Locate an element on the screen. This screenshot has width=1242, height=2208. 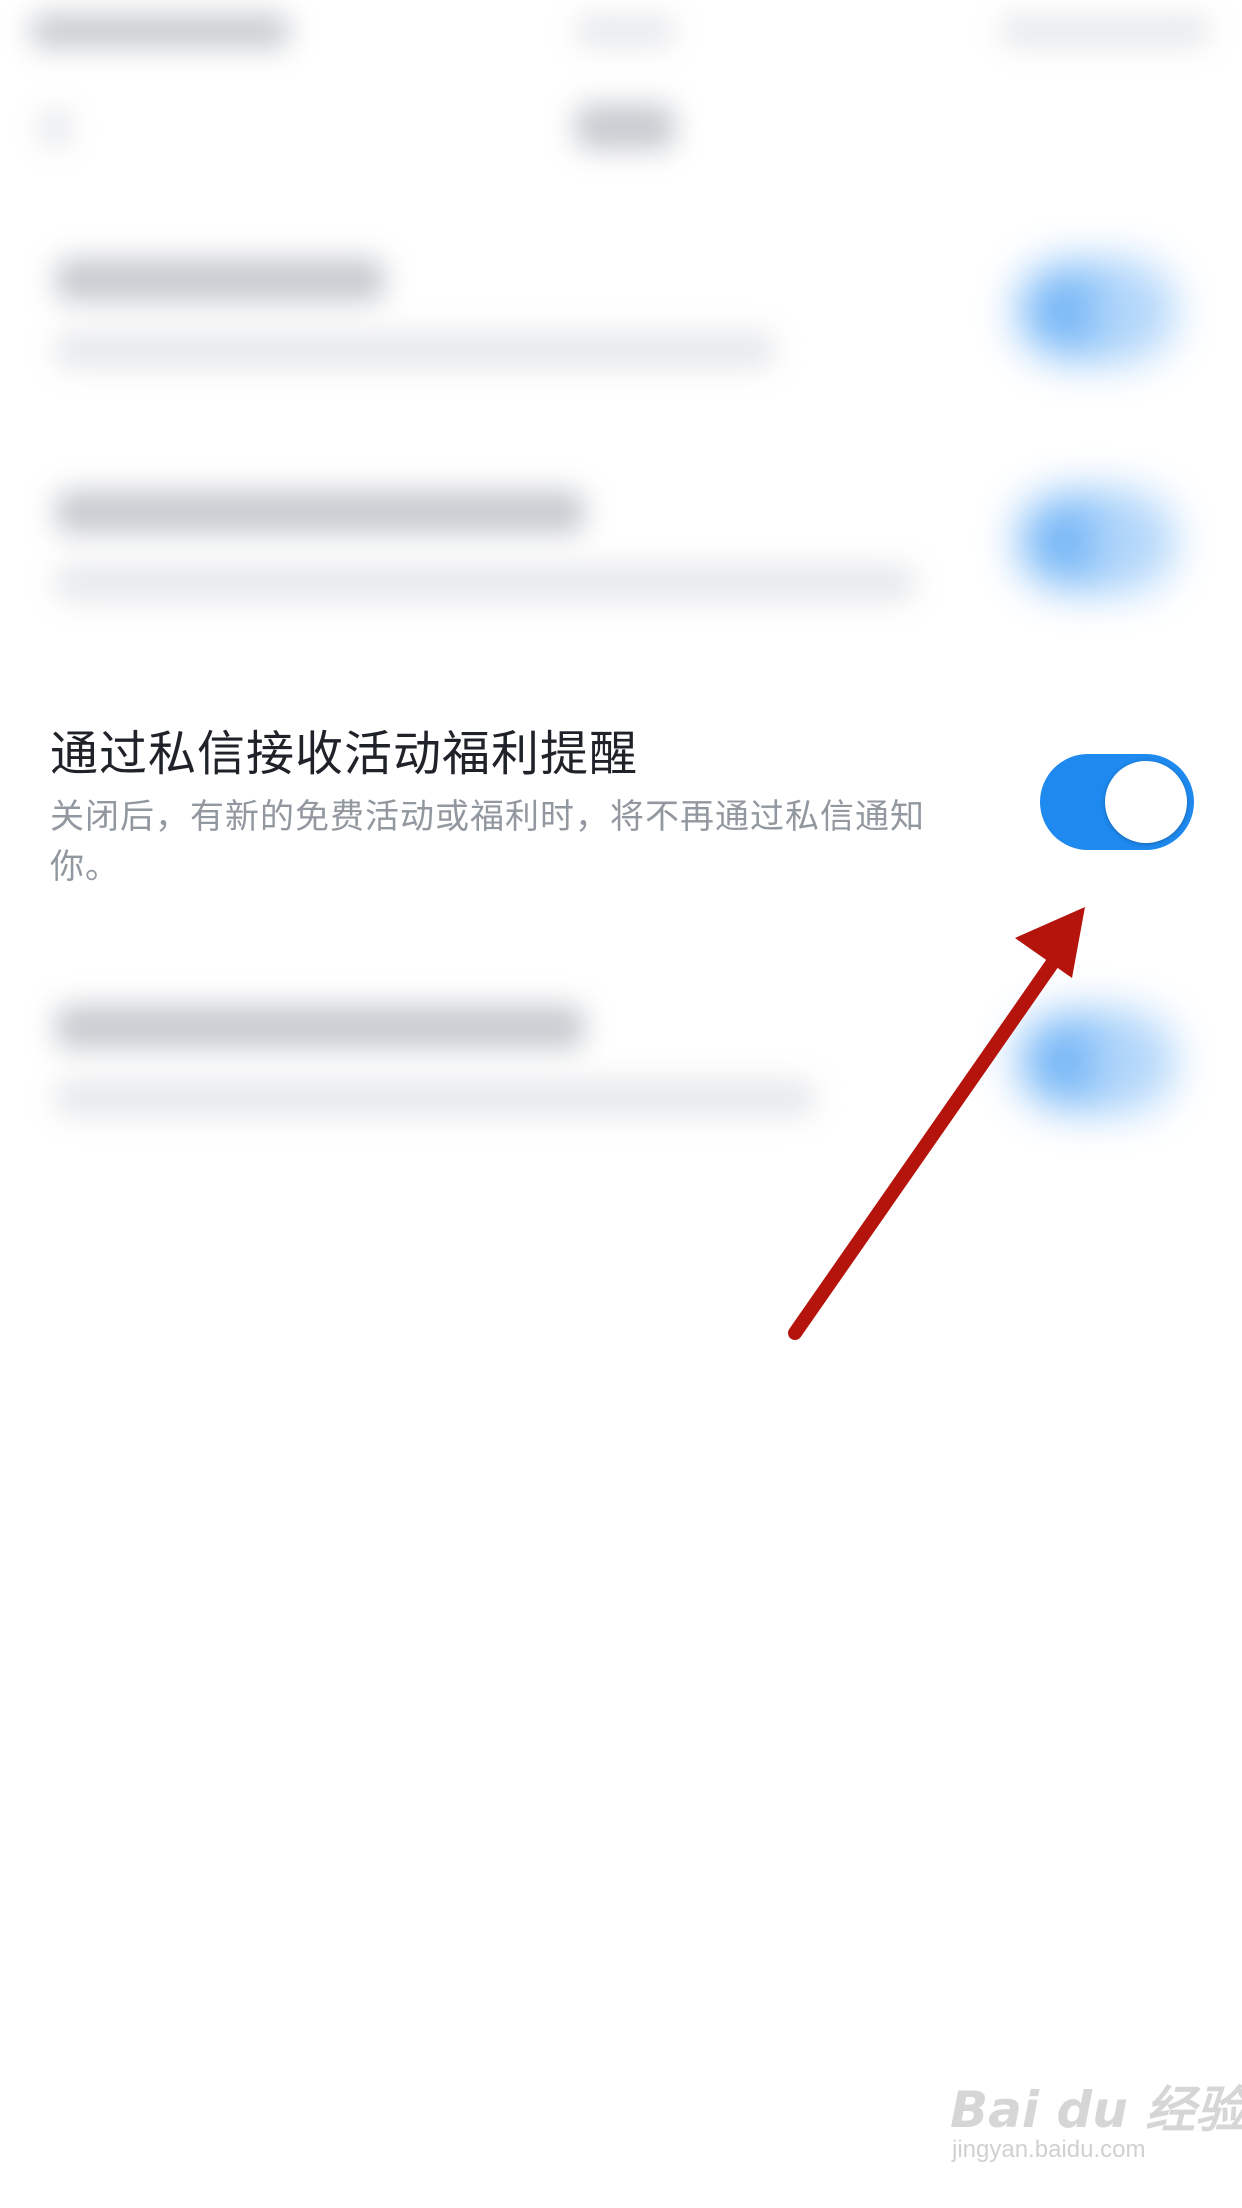
status-bar-blurred is located at coordinates (160, 31).